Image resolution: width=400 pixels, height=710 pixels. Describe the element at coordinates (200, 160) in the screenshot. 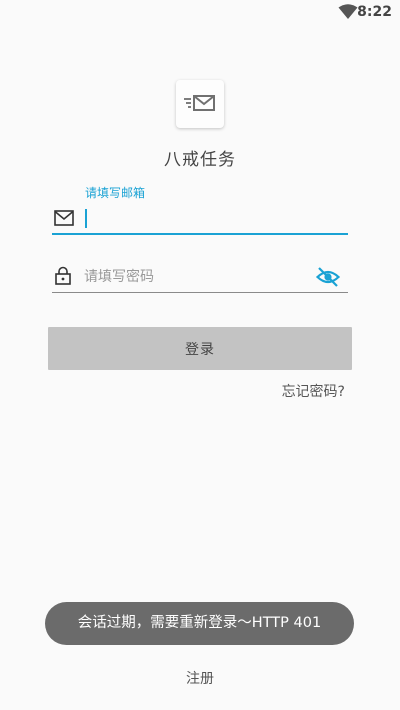

I see `app-name: 八戒任务` at that location.